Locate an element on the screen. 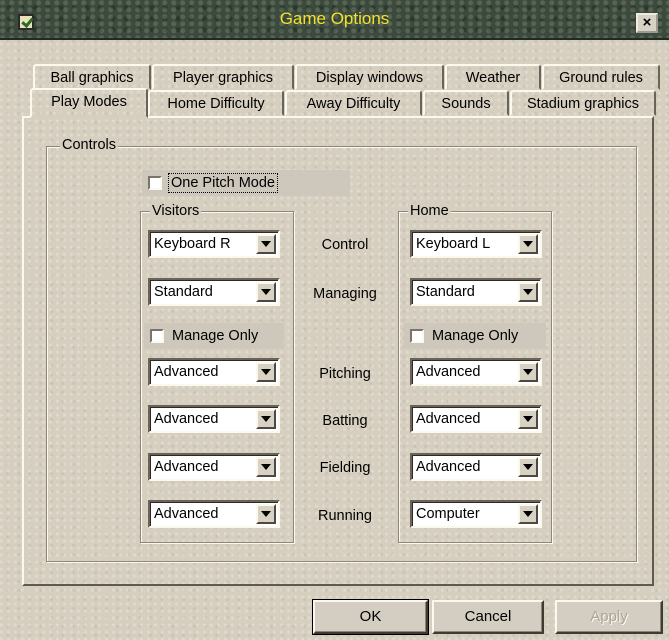 This screenshot has width=669, height=640. one-pitch-mode-checkbox: One Pitch Mode is located at coordinates (246, 183).